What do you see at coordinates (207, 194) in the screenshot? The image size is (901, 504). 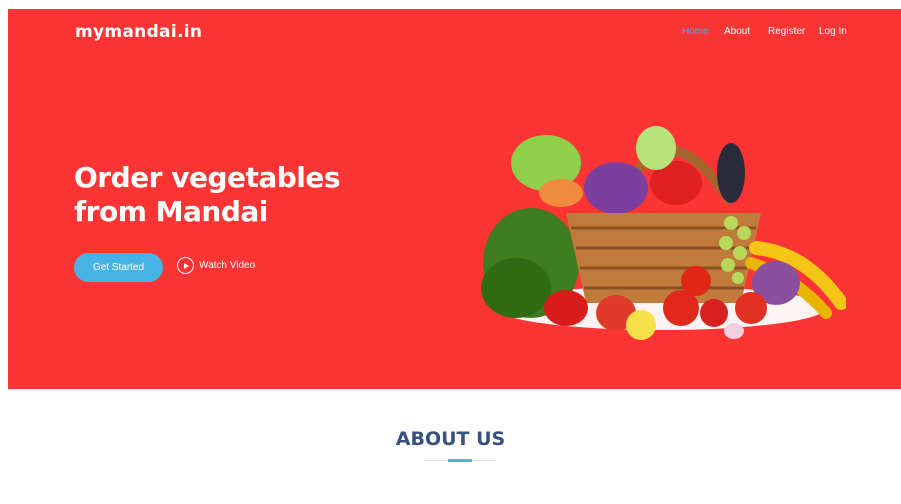 I see `hero-headline: Order vegetables from Mandai` at bounding box center [207, 194].